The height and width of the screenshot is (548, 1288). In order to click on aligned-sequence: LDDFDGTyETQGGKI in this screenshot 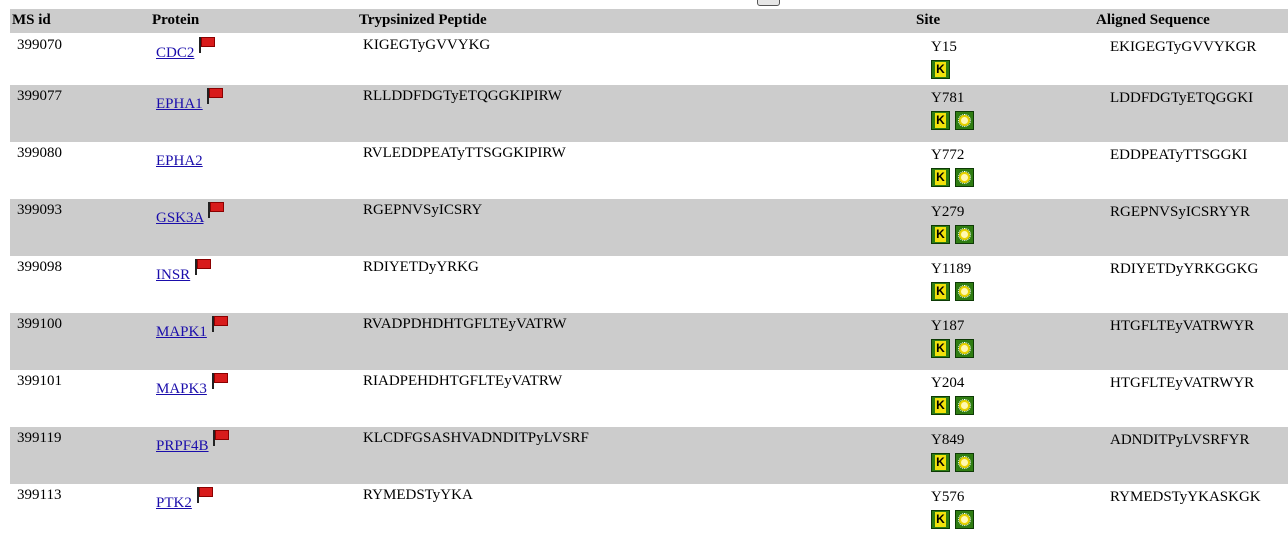, I will do `click(1182, 98)`.